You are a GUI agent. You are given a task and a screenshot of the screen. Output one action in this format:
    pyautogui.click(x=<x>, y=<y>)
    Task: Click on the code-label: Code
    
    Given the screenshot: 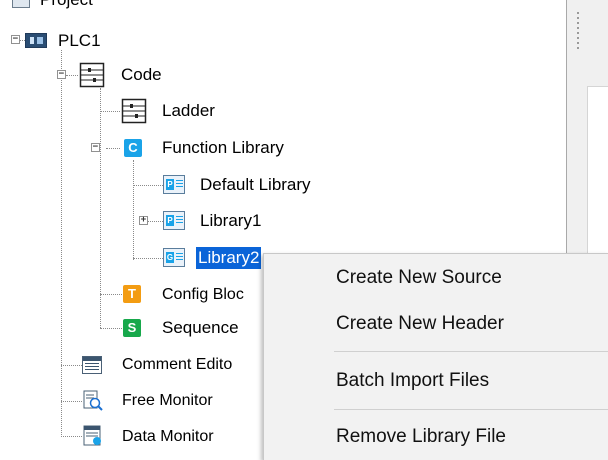 What is the action you would take?
    pyautogui.click(x=141, y=75)
    